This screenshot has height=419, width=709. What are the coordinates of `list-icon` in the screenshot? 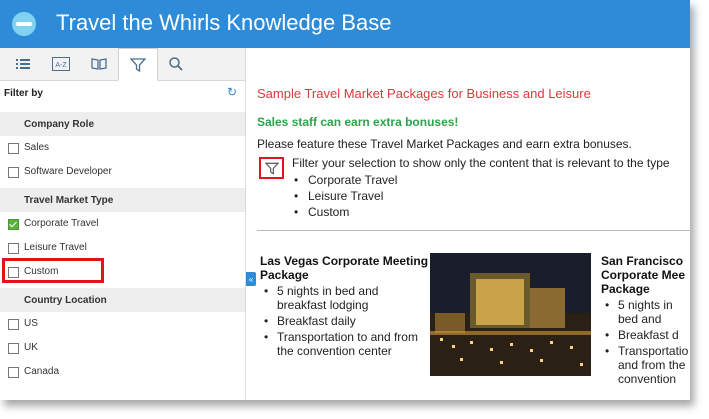 It's located at (23, 64).